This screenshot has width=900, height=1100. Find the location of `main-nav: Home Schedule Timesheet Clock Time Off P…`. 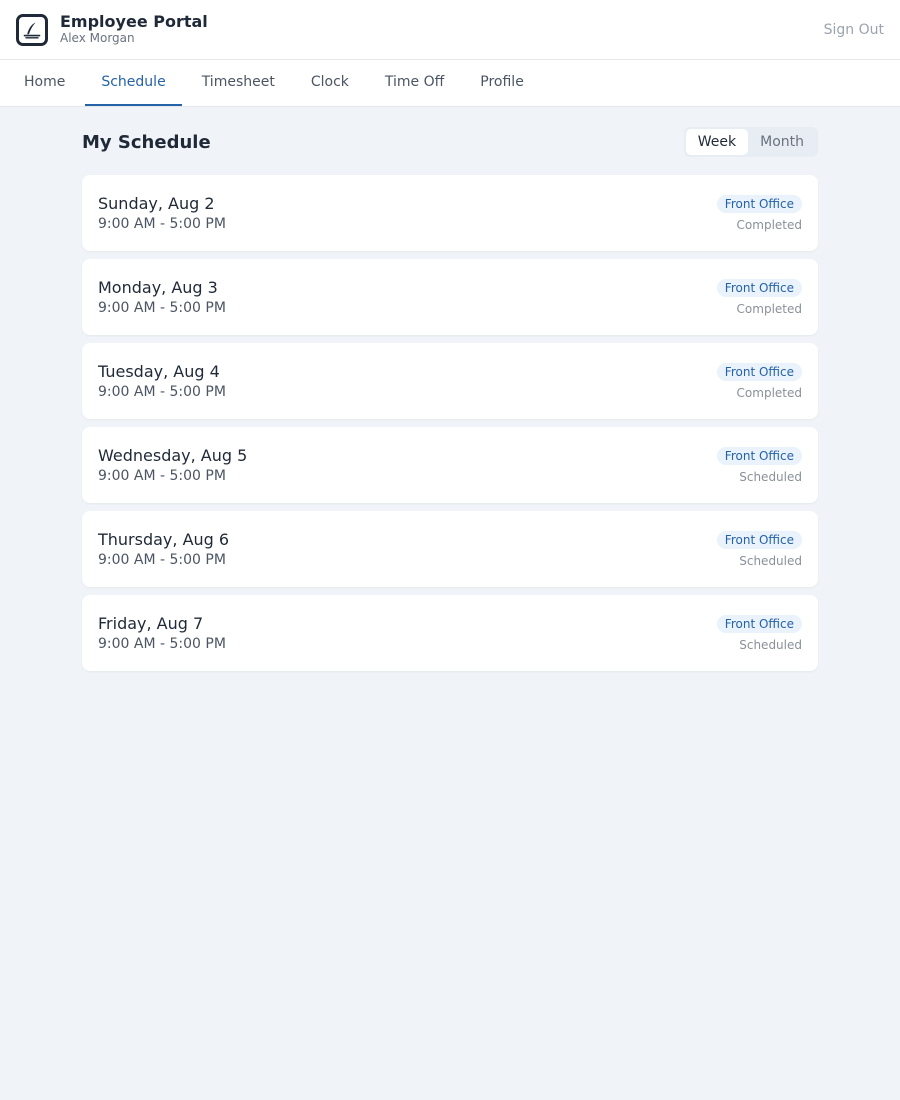

main-nav: Home Schedule Timesheet Clock Time Off P… is located at coordinates (450, 83).